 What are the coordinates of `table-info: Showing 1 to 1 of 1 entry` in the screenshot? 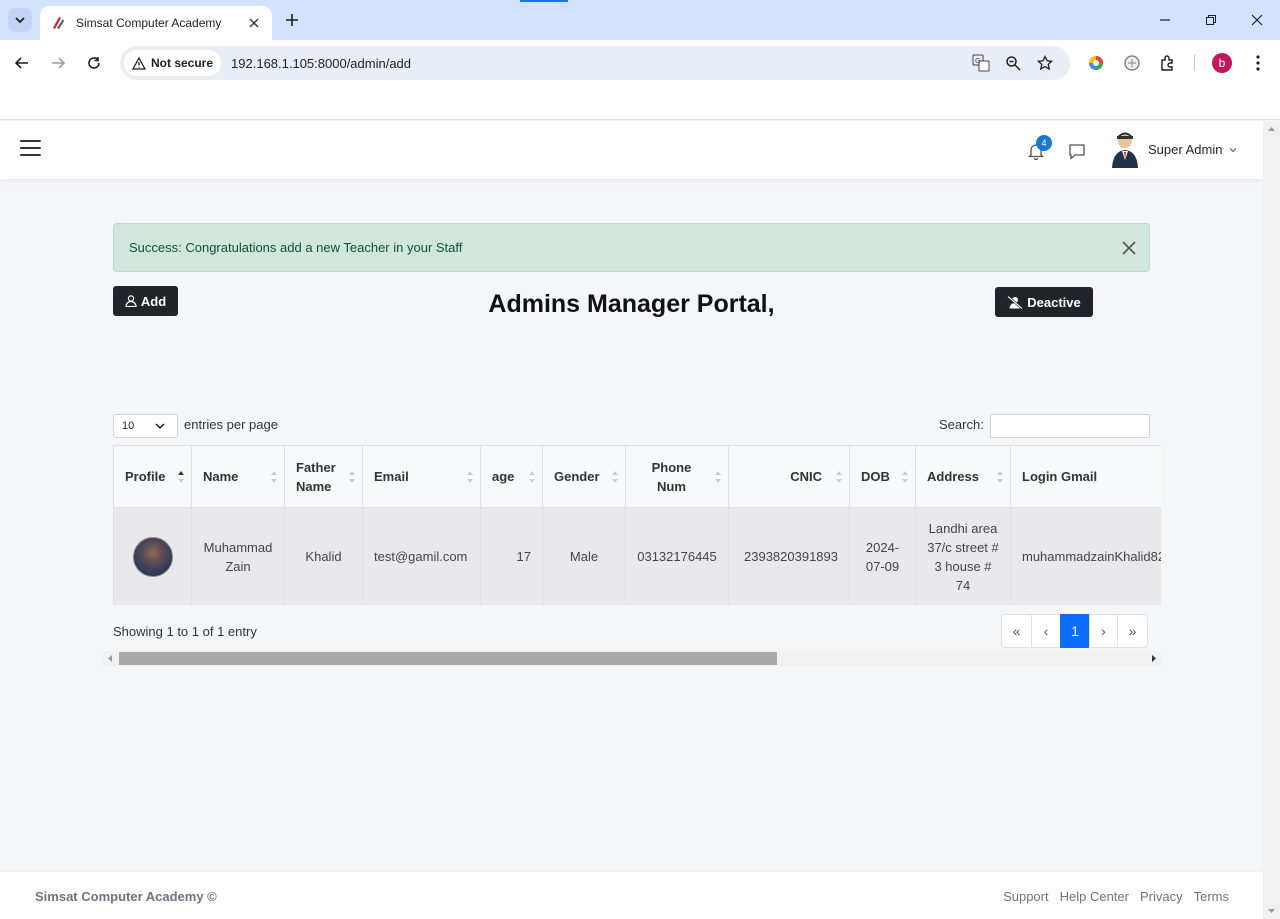 It's located at (185, 631).